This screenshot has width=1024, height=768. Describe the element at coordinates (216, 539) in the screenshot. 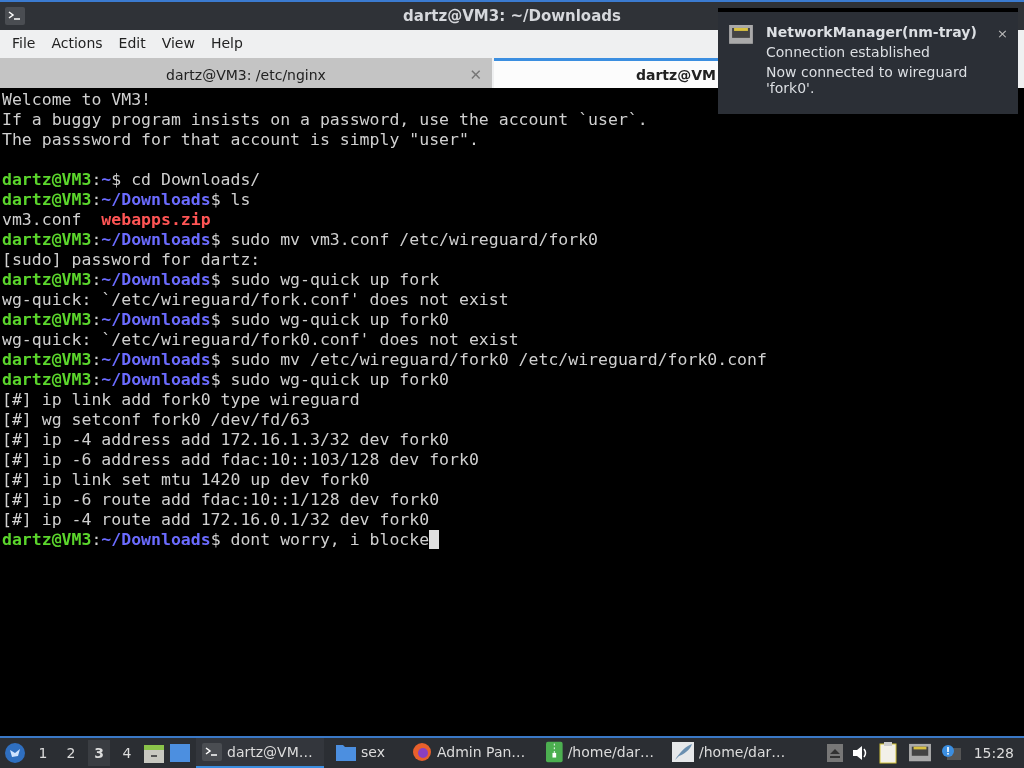

I see `prompt-line: dartz@VM3:~/Downloads$ dont worry, i blocke` at that location.